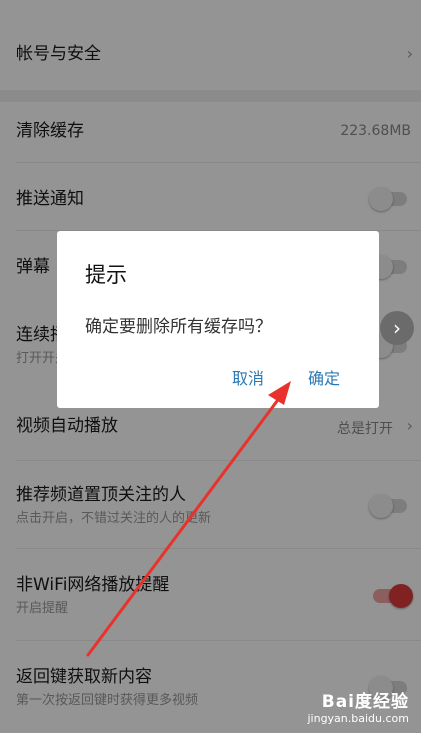  I want to click on watermark-brand: Bai度经验, so click(365, 702).